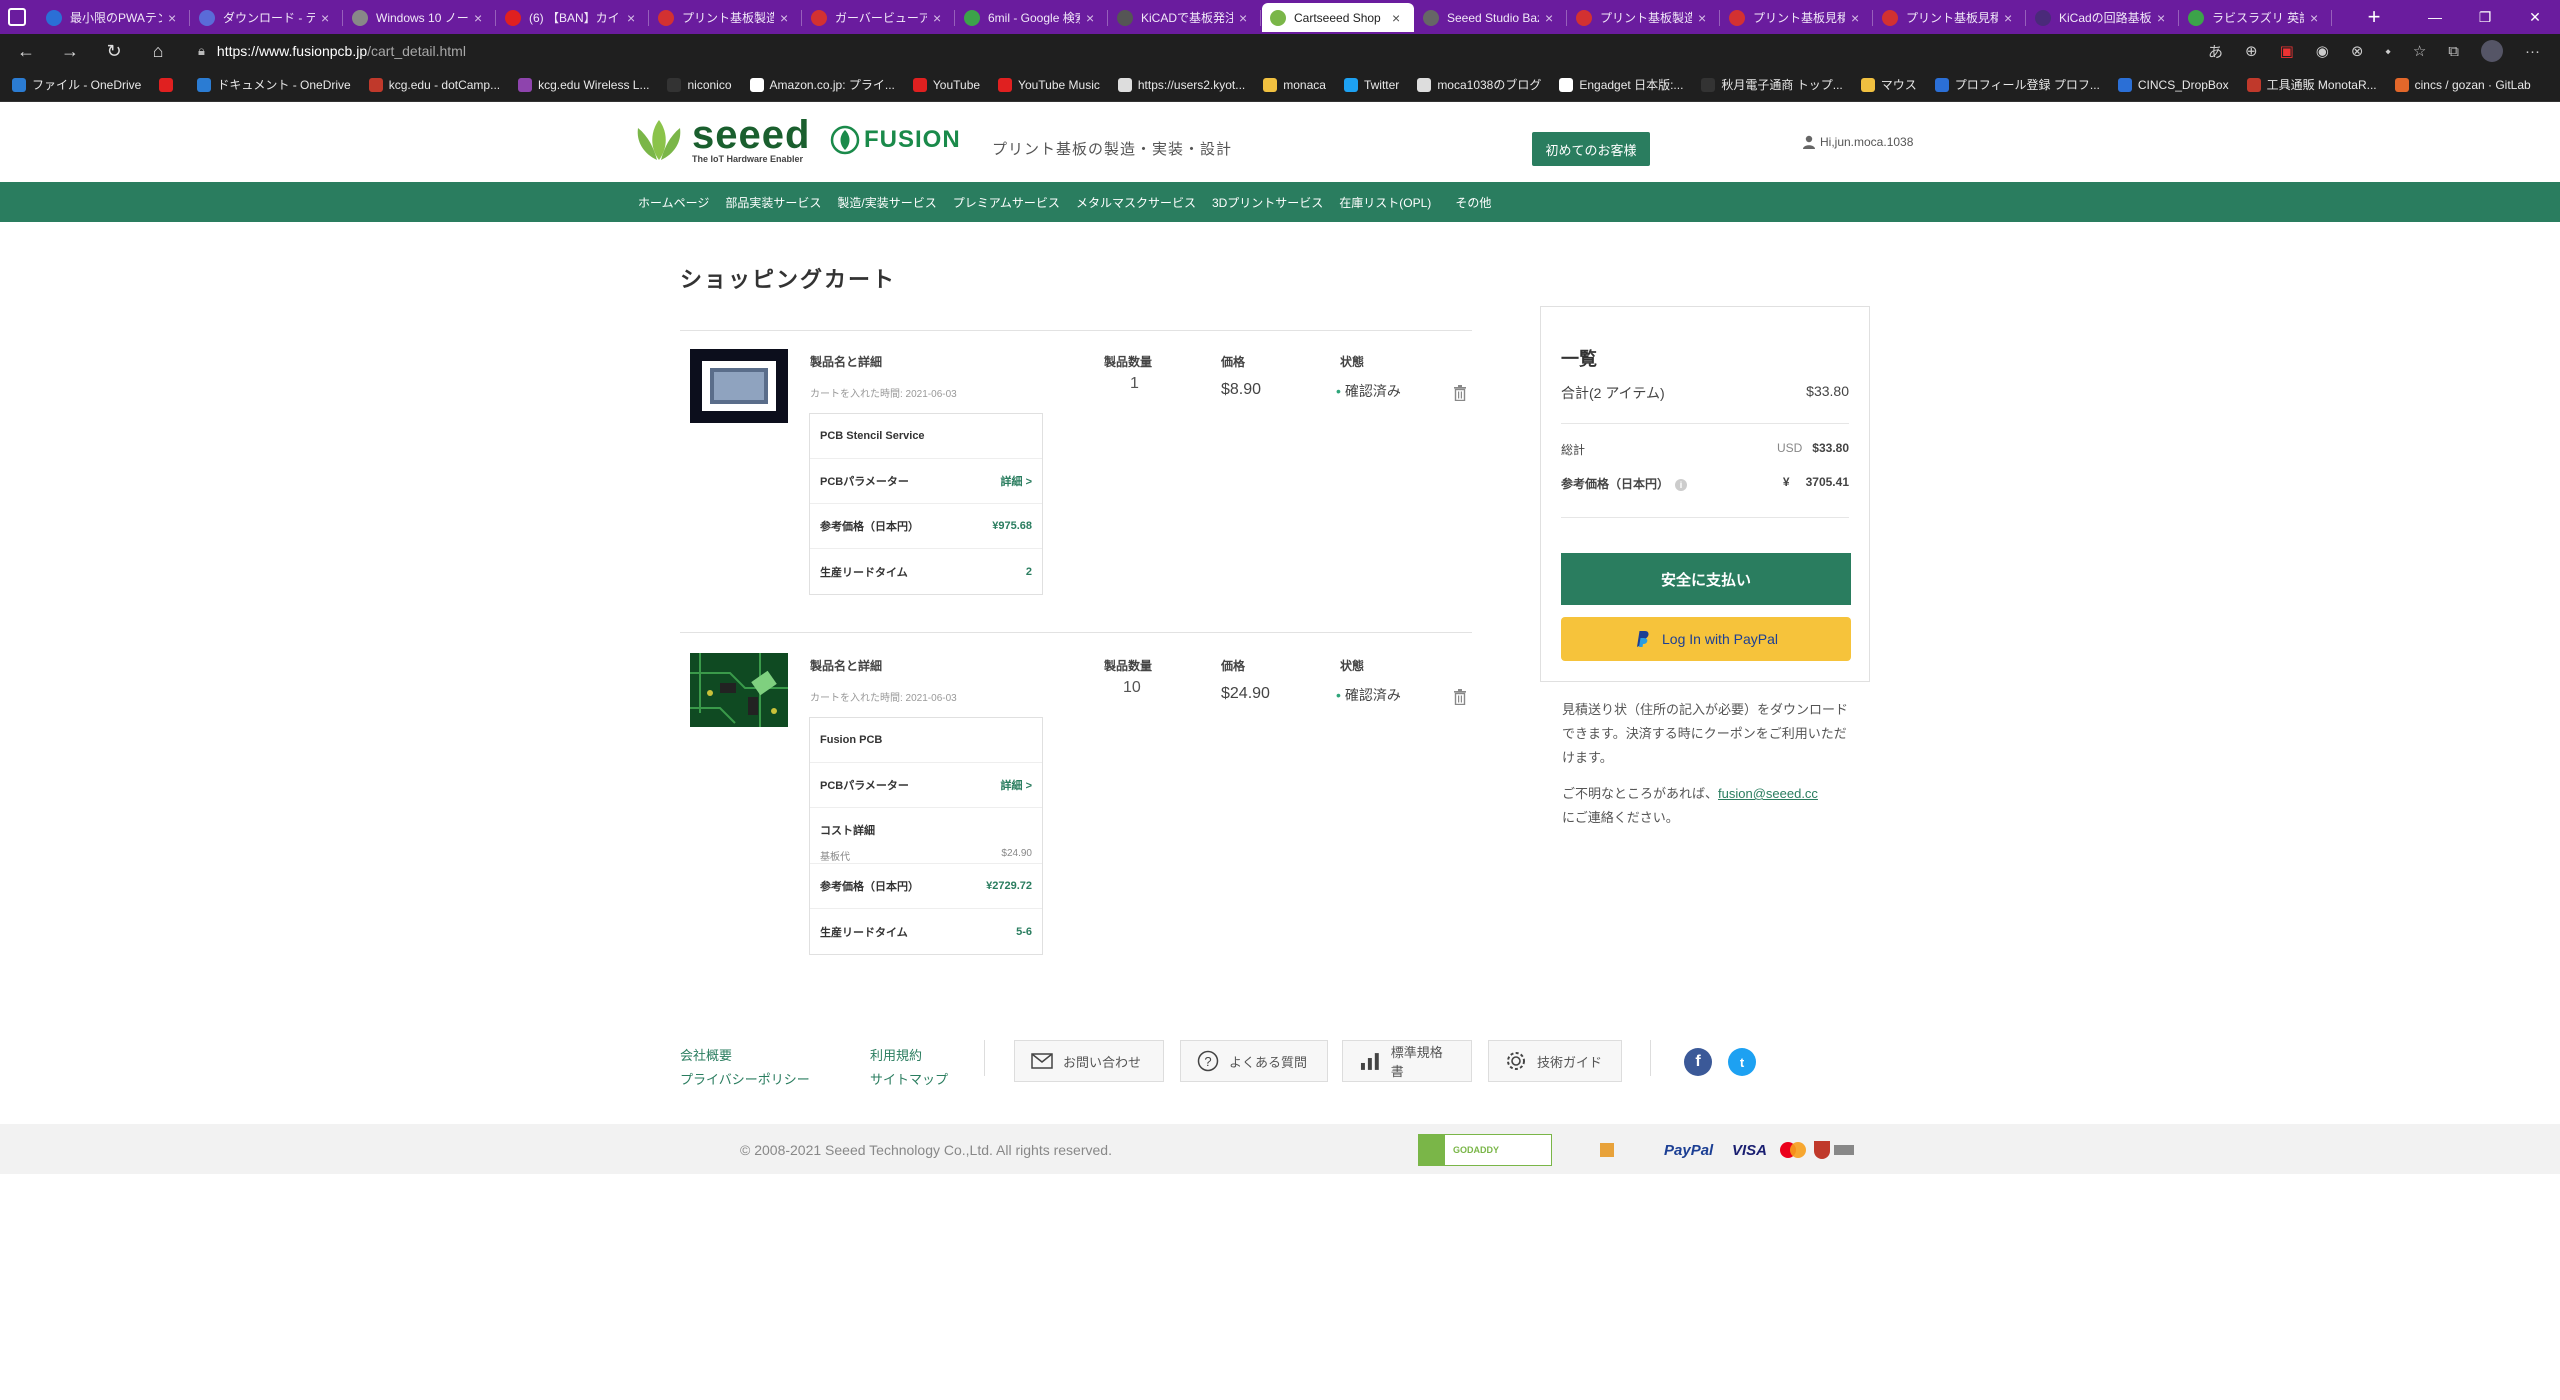  What do you see at coordinates (721, 139) in the screenshot?
I see `seeed-logo: seeed The IoT Hardware Enabler` at bounding box center [721, 139].